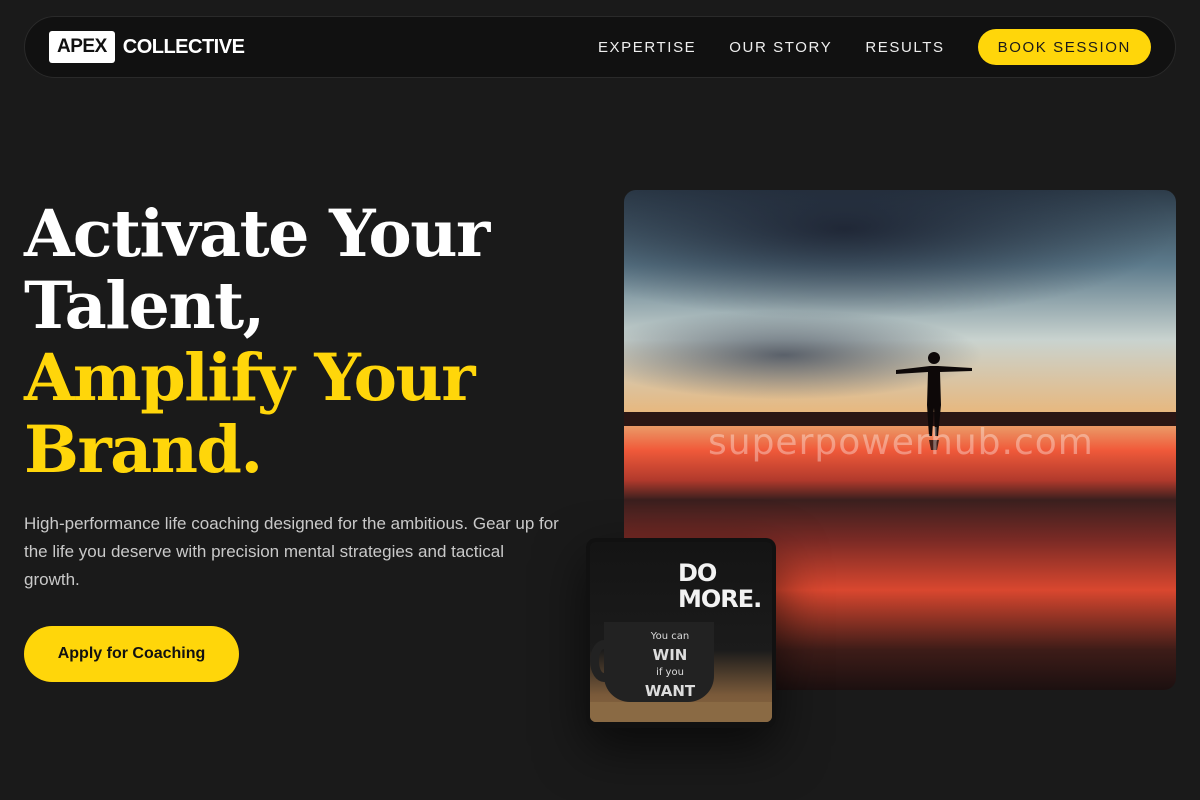  Describe the element at coordinates (183, 46) in the screenshot. I see `logo-wordmark: COLLECTIVE` at that location.